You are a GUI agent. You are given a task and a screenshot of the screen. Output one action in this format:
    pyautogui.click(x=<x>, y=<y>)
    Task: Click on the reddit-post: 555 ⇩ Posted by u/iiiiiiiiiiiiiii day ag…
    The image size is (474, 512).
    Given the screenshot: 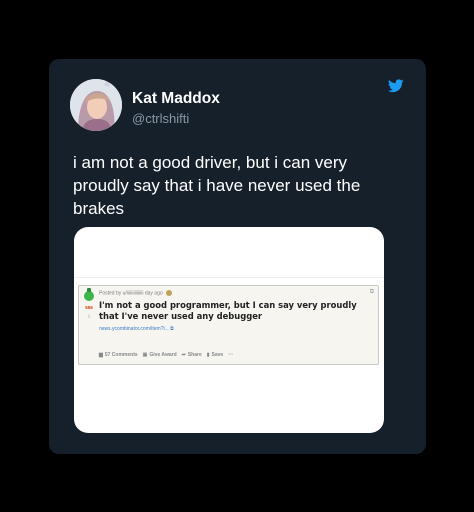 What is the action you would take?
    pyautogui.click(x=228, y=325)
    